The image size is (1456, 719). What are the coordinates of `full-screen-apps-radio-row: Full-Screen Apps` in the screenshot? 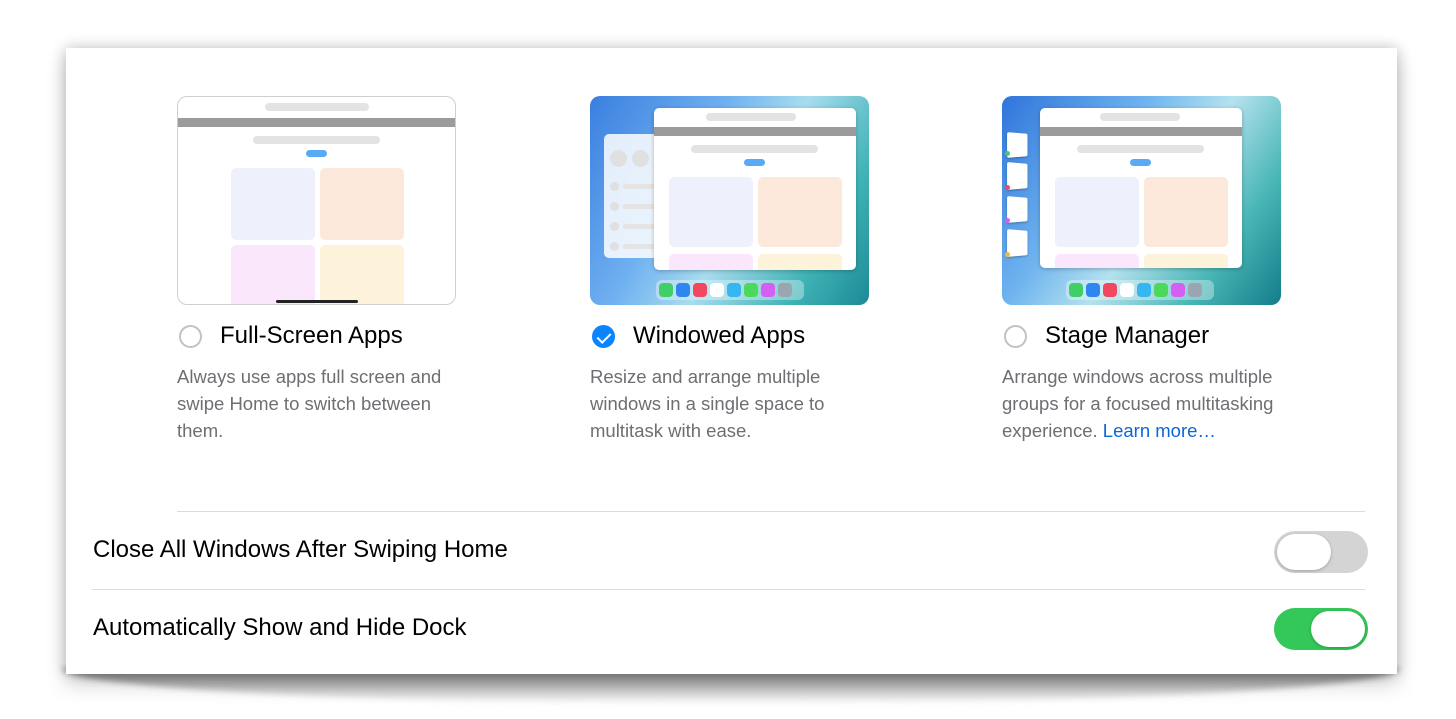 It's located at (327, 336).